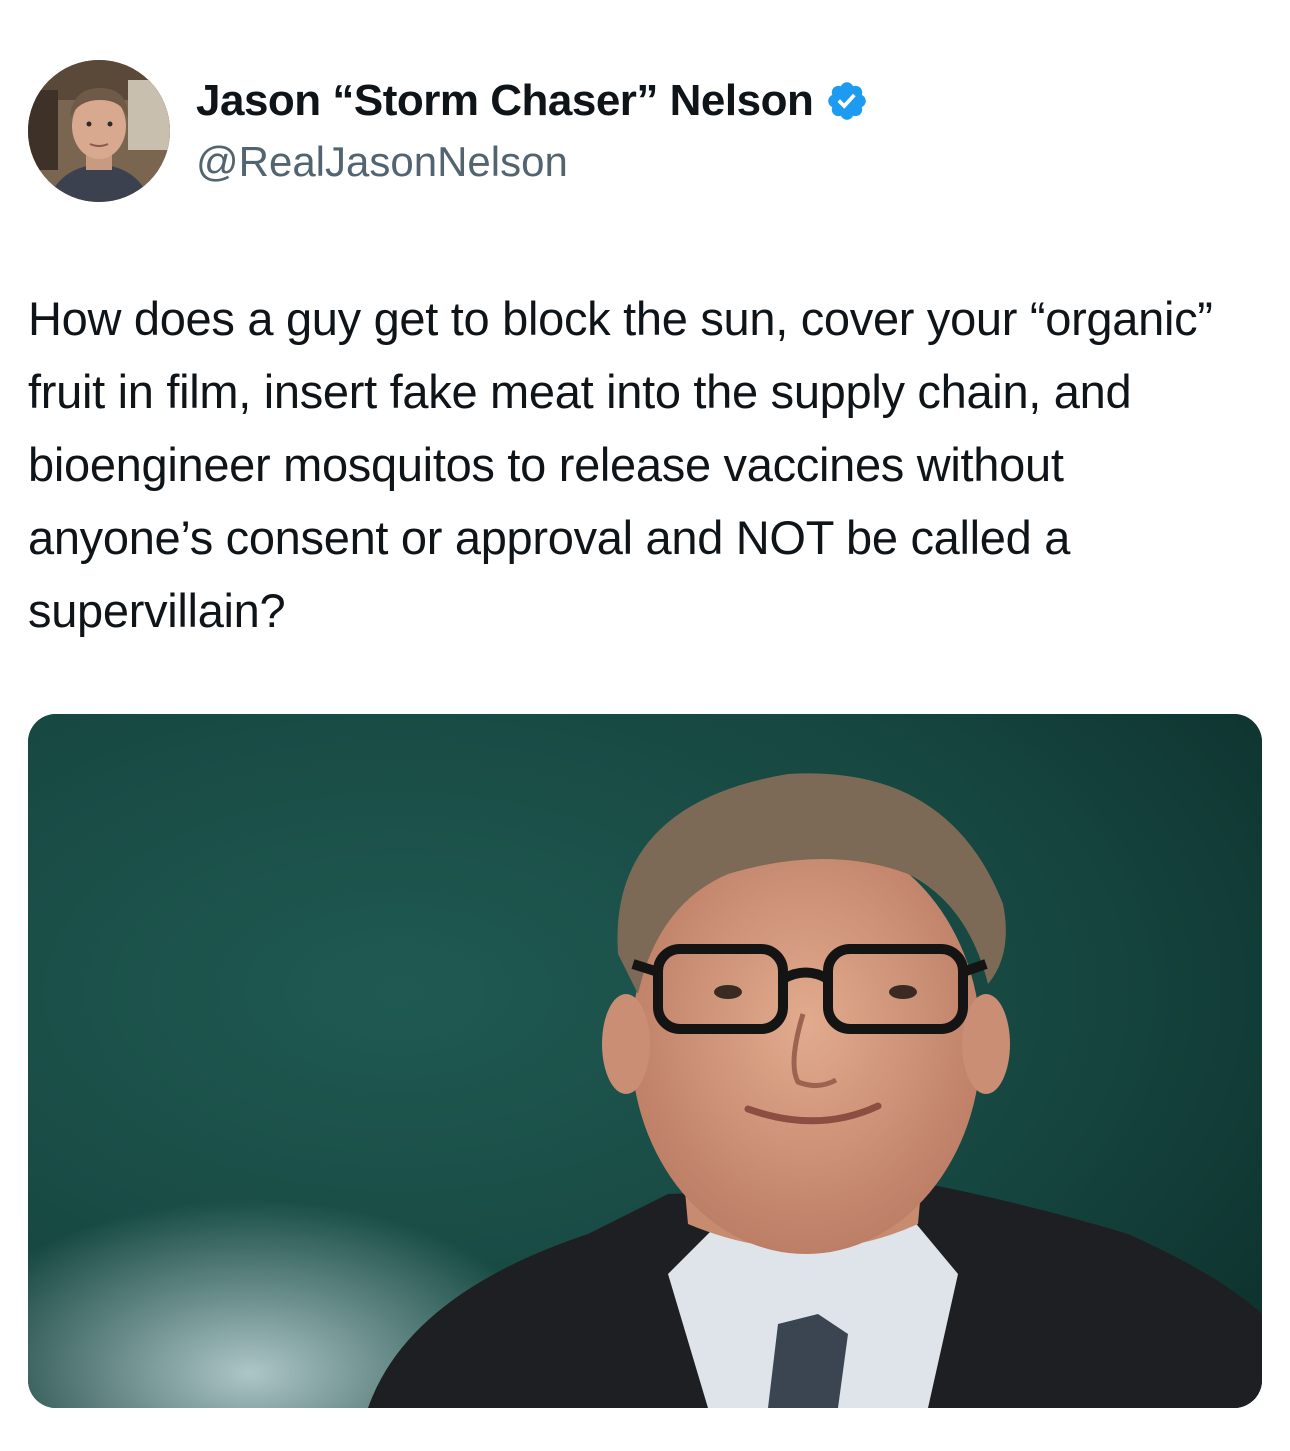 This screenshot has height=1451, width=1290. I want to click on avatar-photo, so click(99, 131).